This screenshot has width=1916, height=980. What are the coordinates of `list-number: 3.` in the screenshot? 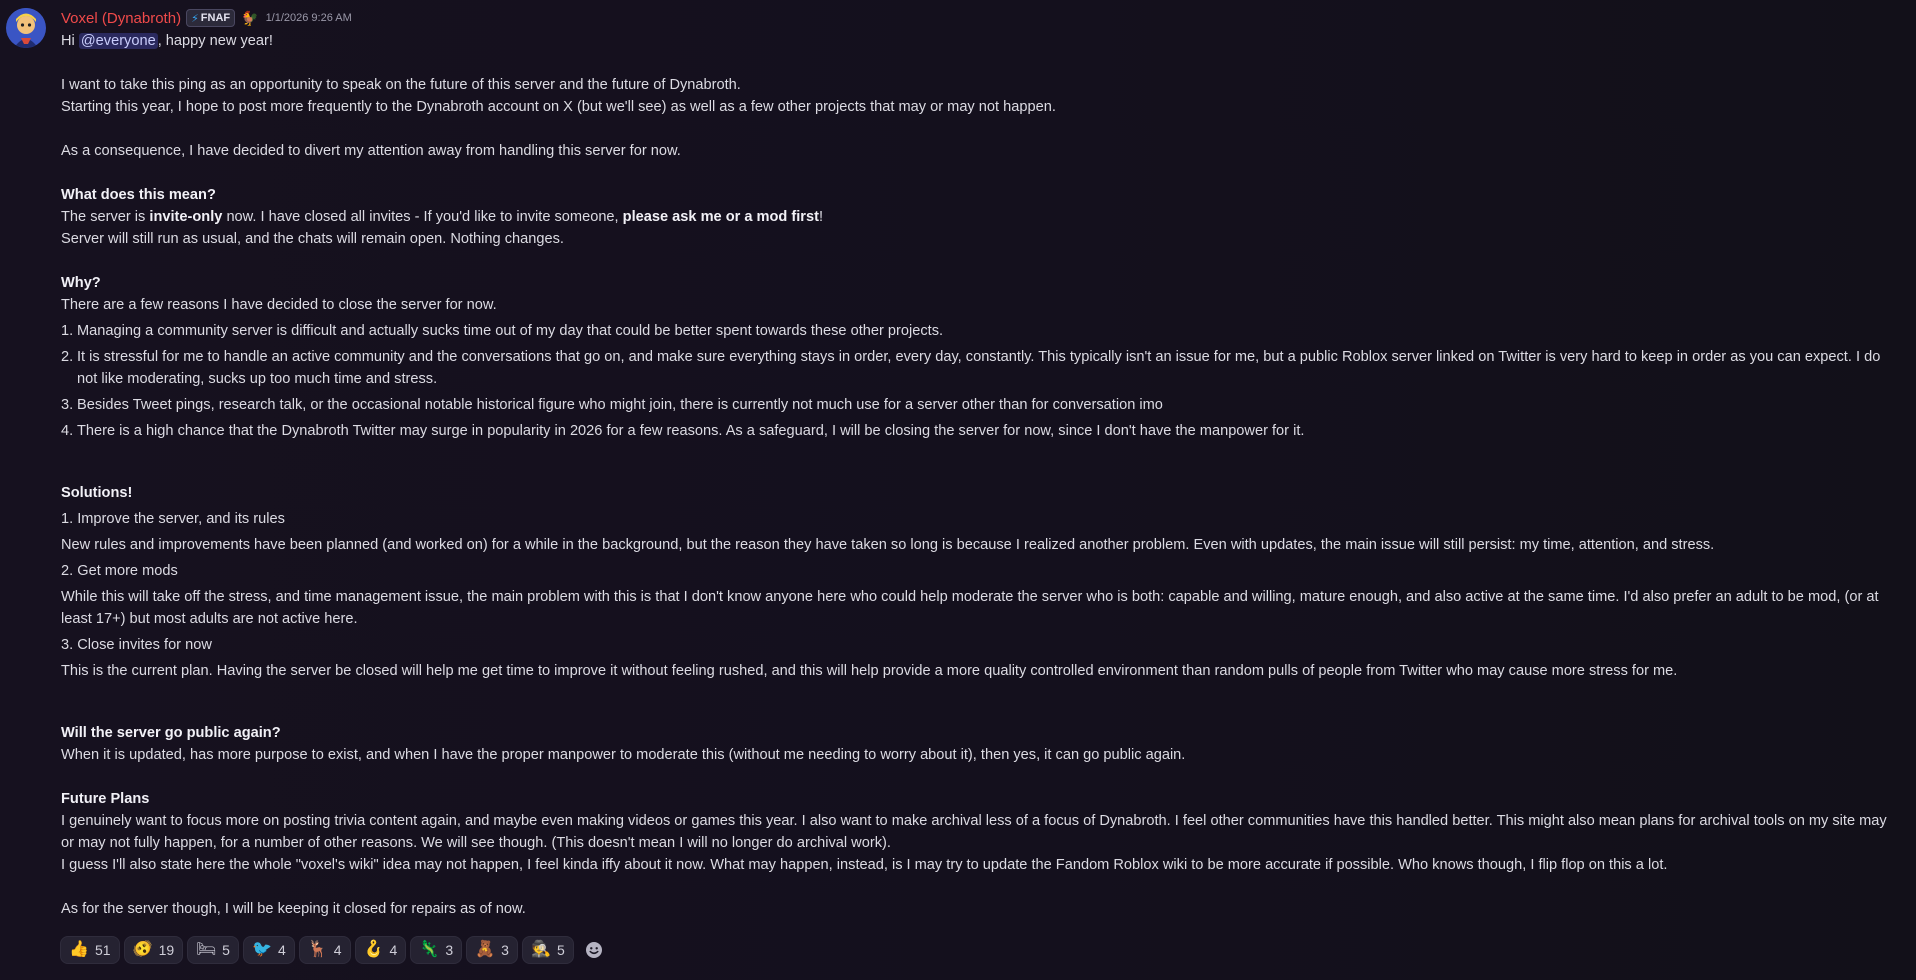 It's located at (67, 405).